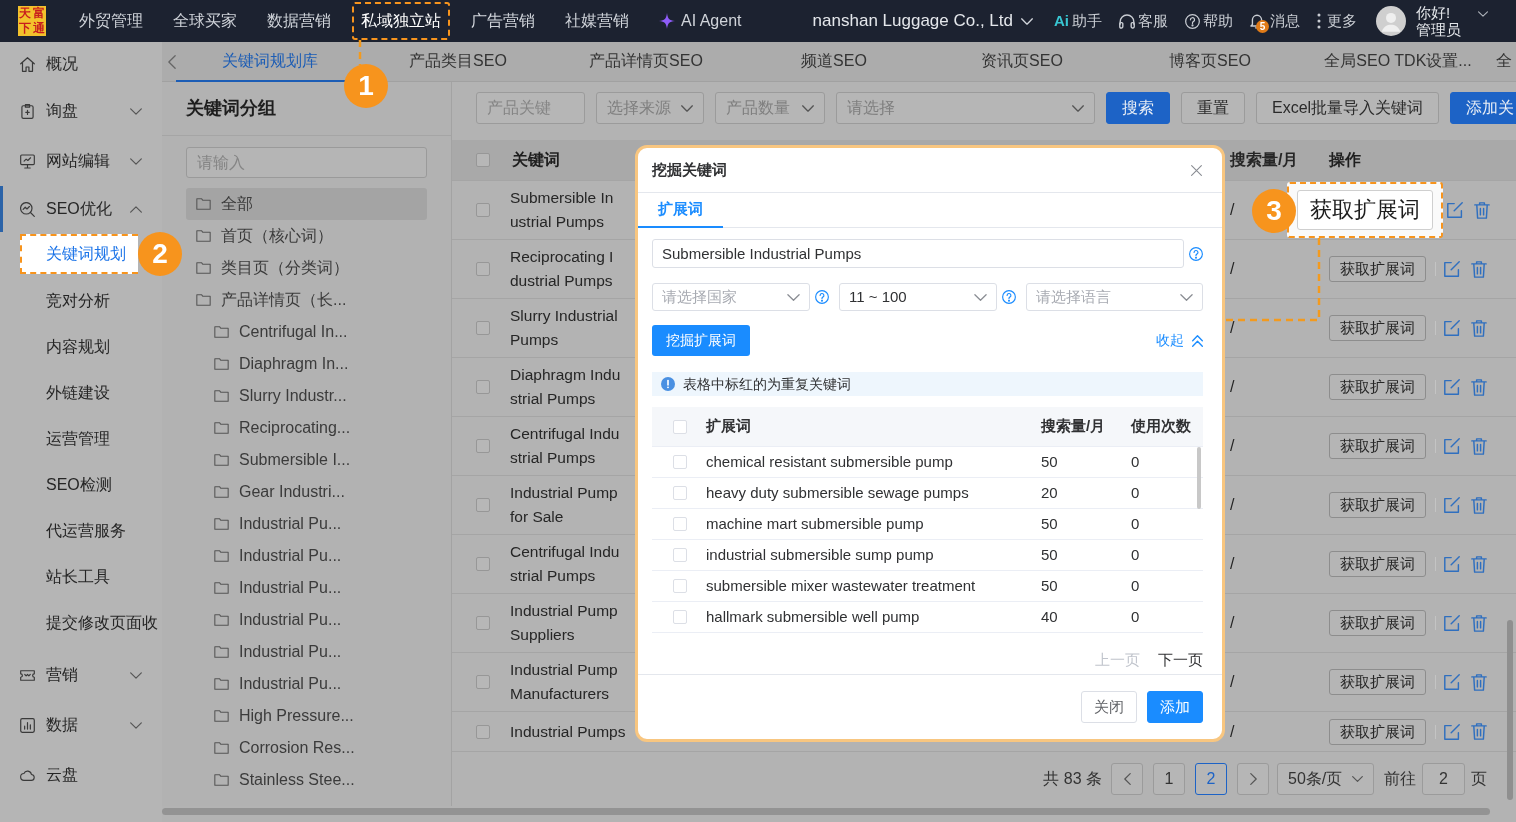 The image size is (1516, 822). I want to click on toolbar-button: 添加关, so click(1483, 108).